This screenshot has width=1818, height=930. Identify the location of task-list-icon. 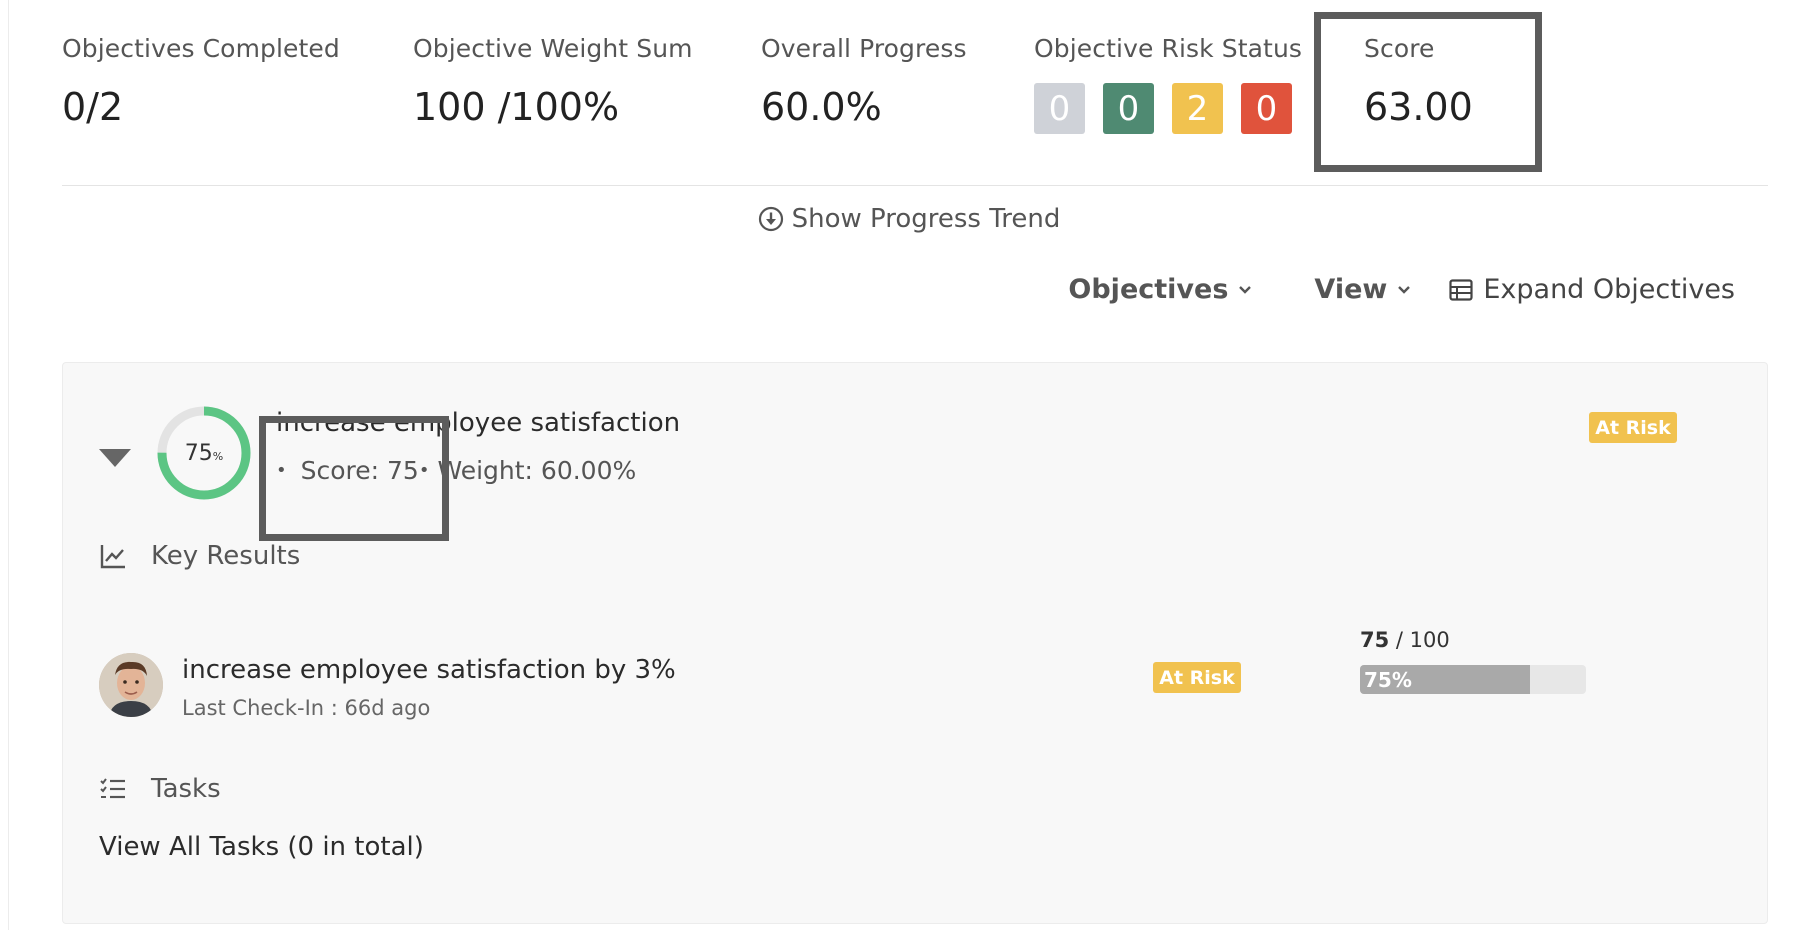
(112, 788).